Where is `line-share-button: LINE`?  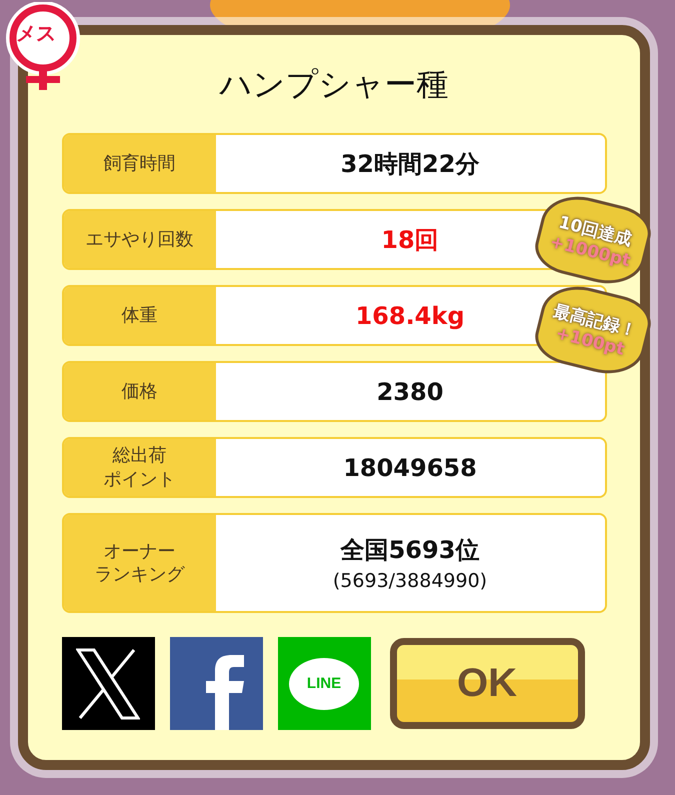 line-share-button: LINE is located at coordinates (324, 683).